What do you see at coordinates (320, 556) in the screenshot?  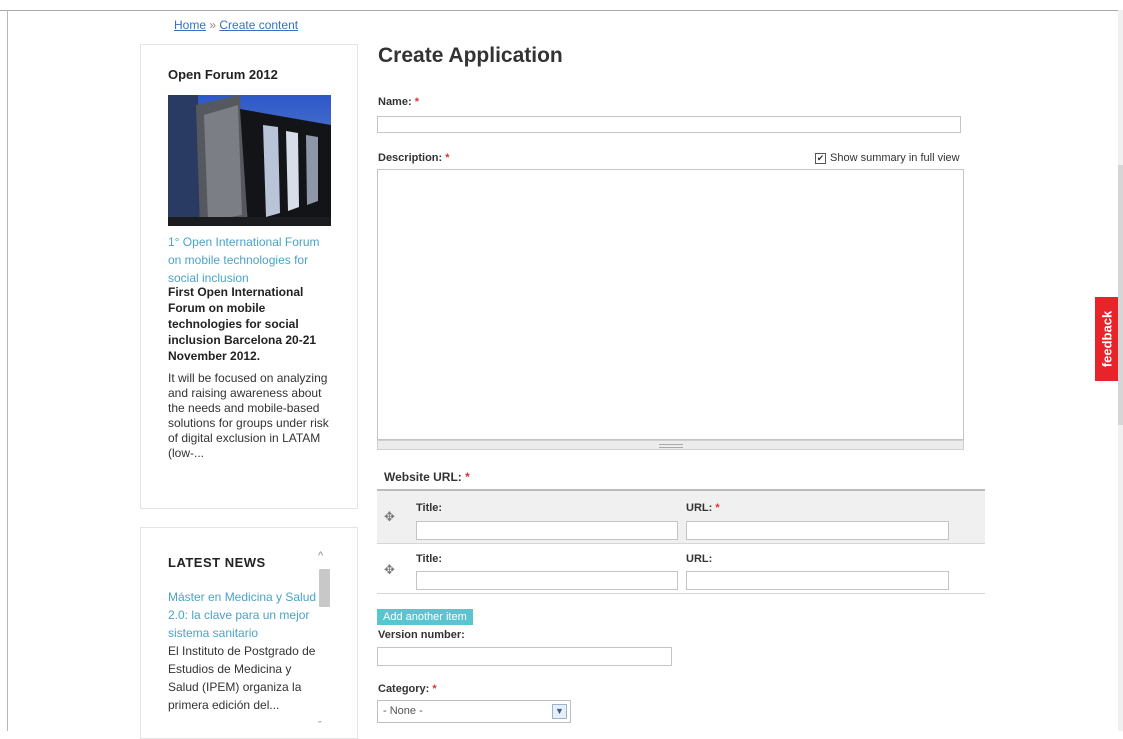 I see `news-scroll-up-icon: ^` at bounding box center [320, 556].